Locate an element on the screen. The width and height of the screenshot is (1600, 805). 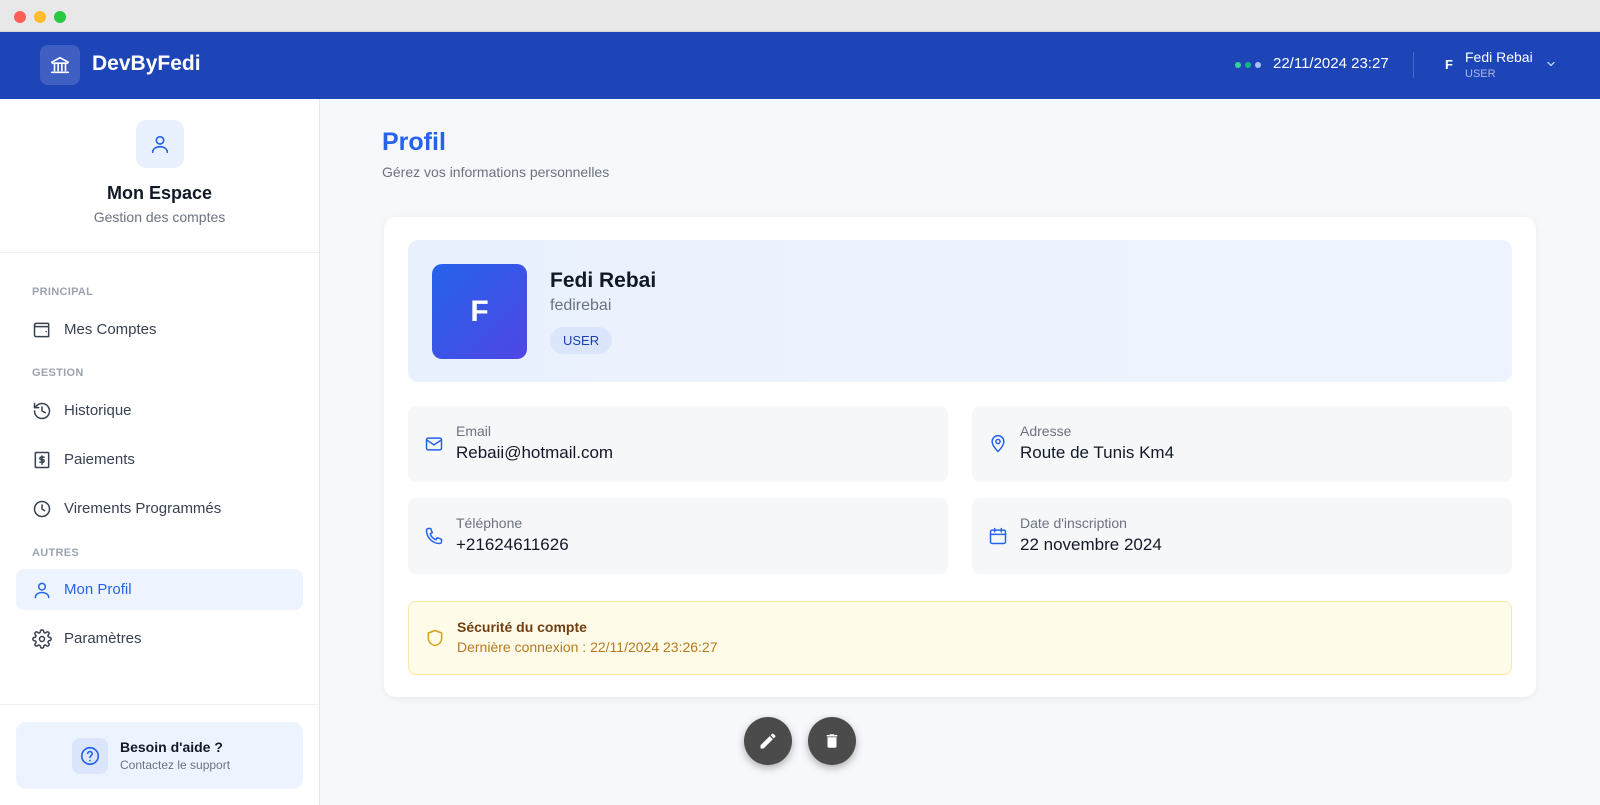
profile-name: Fedi Rebai is located at coordinates (603, 280).